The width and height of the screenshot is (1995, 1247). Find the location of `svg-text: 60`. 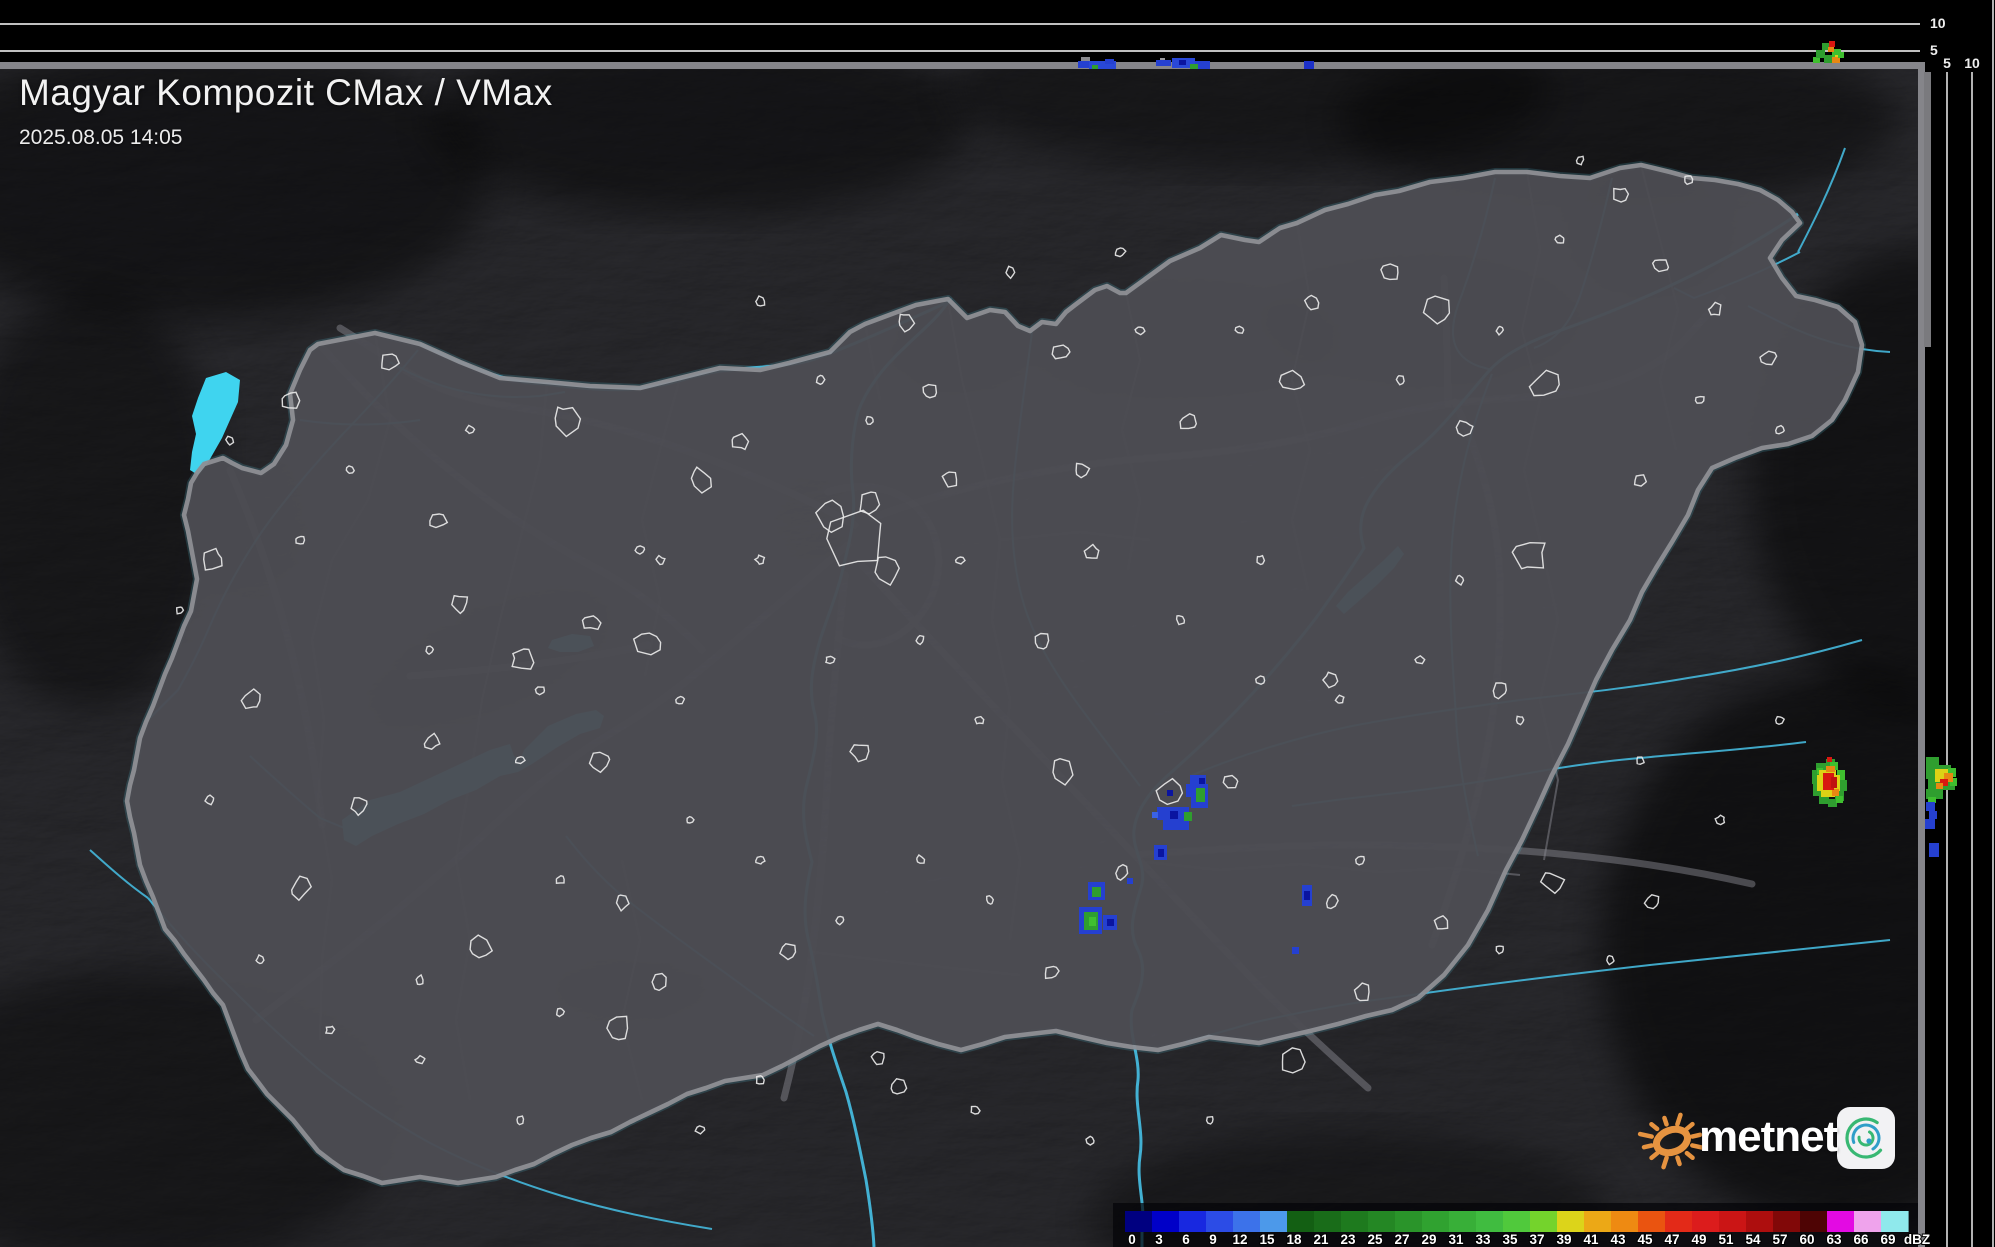

svg-text: 60 is located at coordinates (1806, 1239).